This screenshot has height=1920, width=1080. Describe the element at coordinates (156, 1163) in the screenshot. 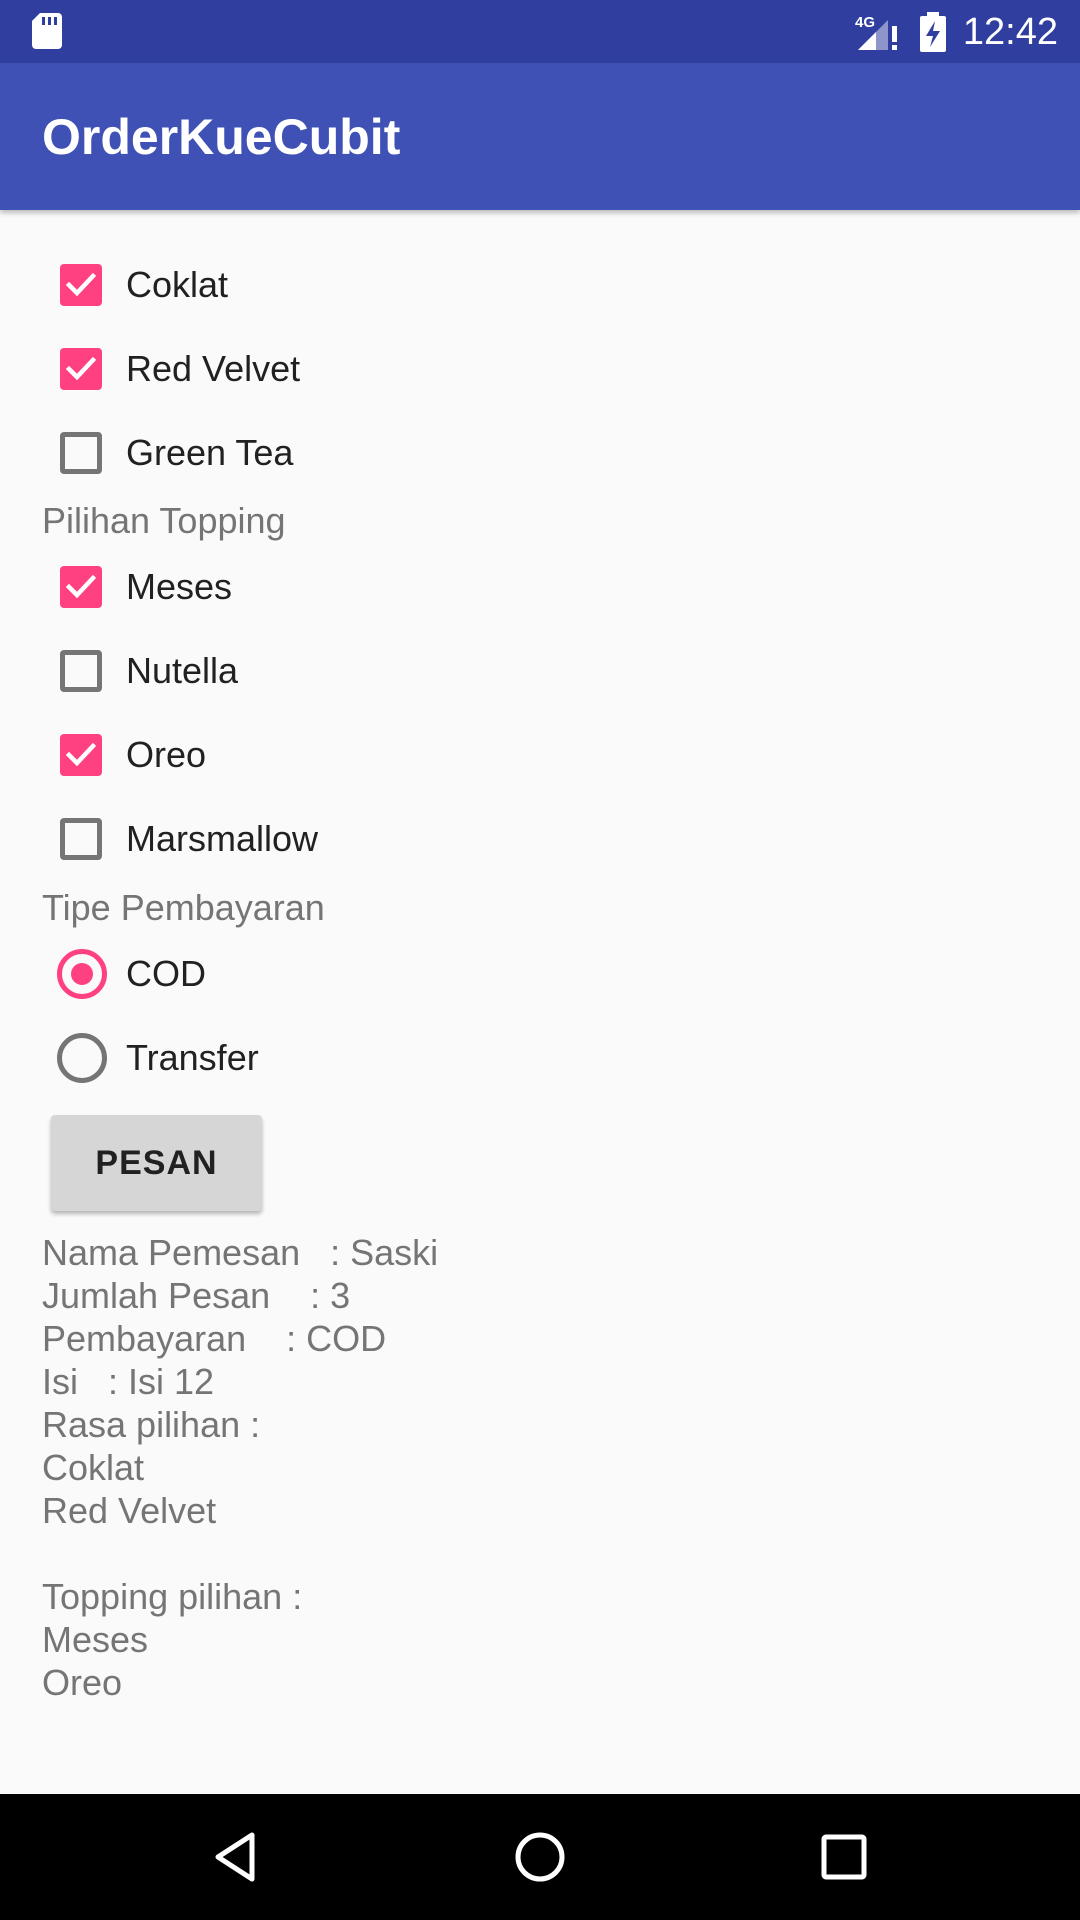

I see `pesan-button: PESAN` at that location.